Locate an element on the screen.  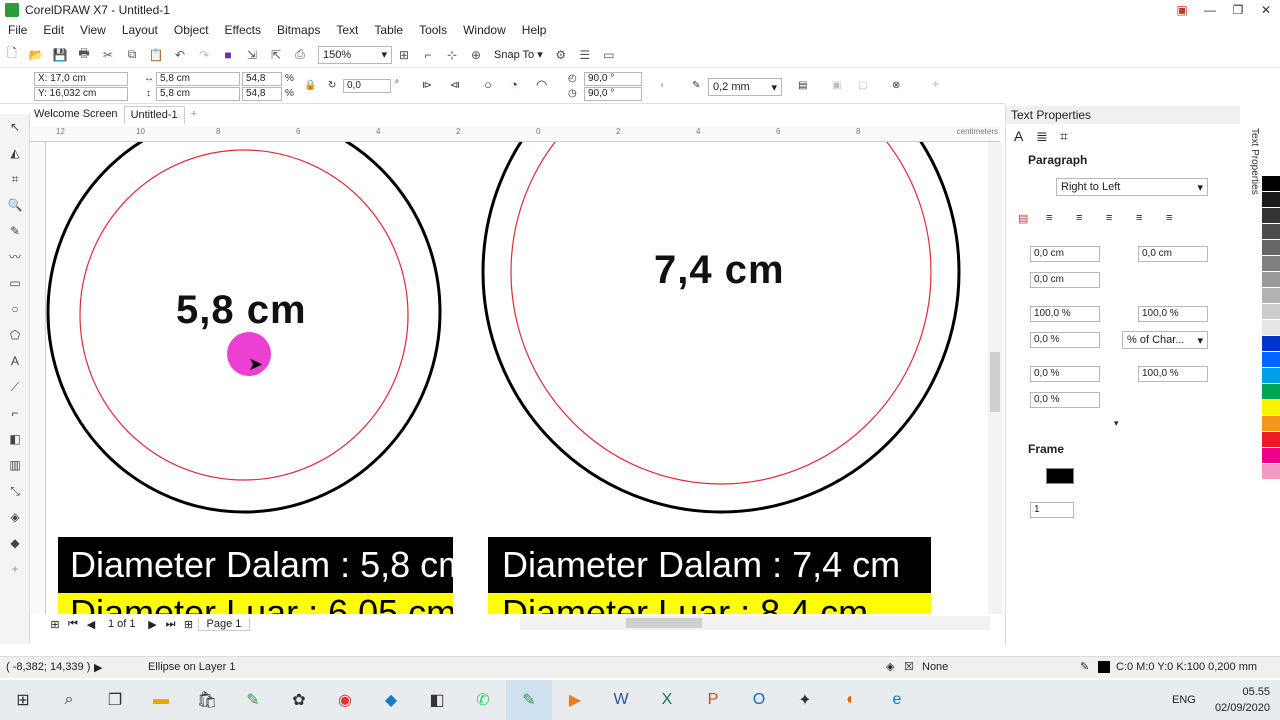
first-line-indent-field: 0,0 cm is located at coordinates (1065, 254).